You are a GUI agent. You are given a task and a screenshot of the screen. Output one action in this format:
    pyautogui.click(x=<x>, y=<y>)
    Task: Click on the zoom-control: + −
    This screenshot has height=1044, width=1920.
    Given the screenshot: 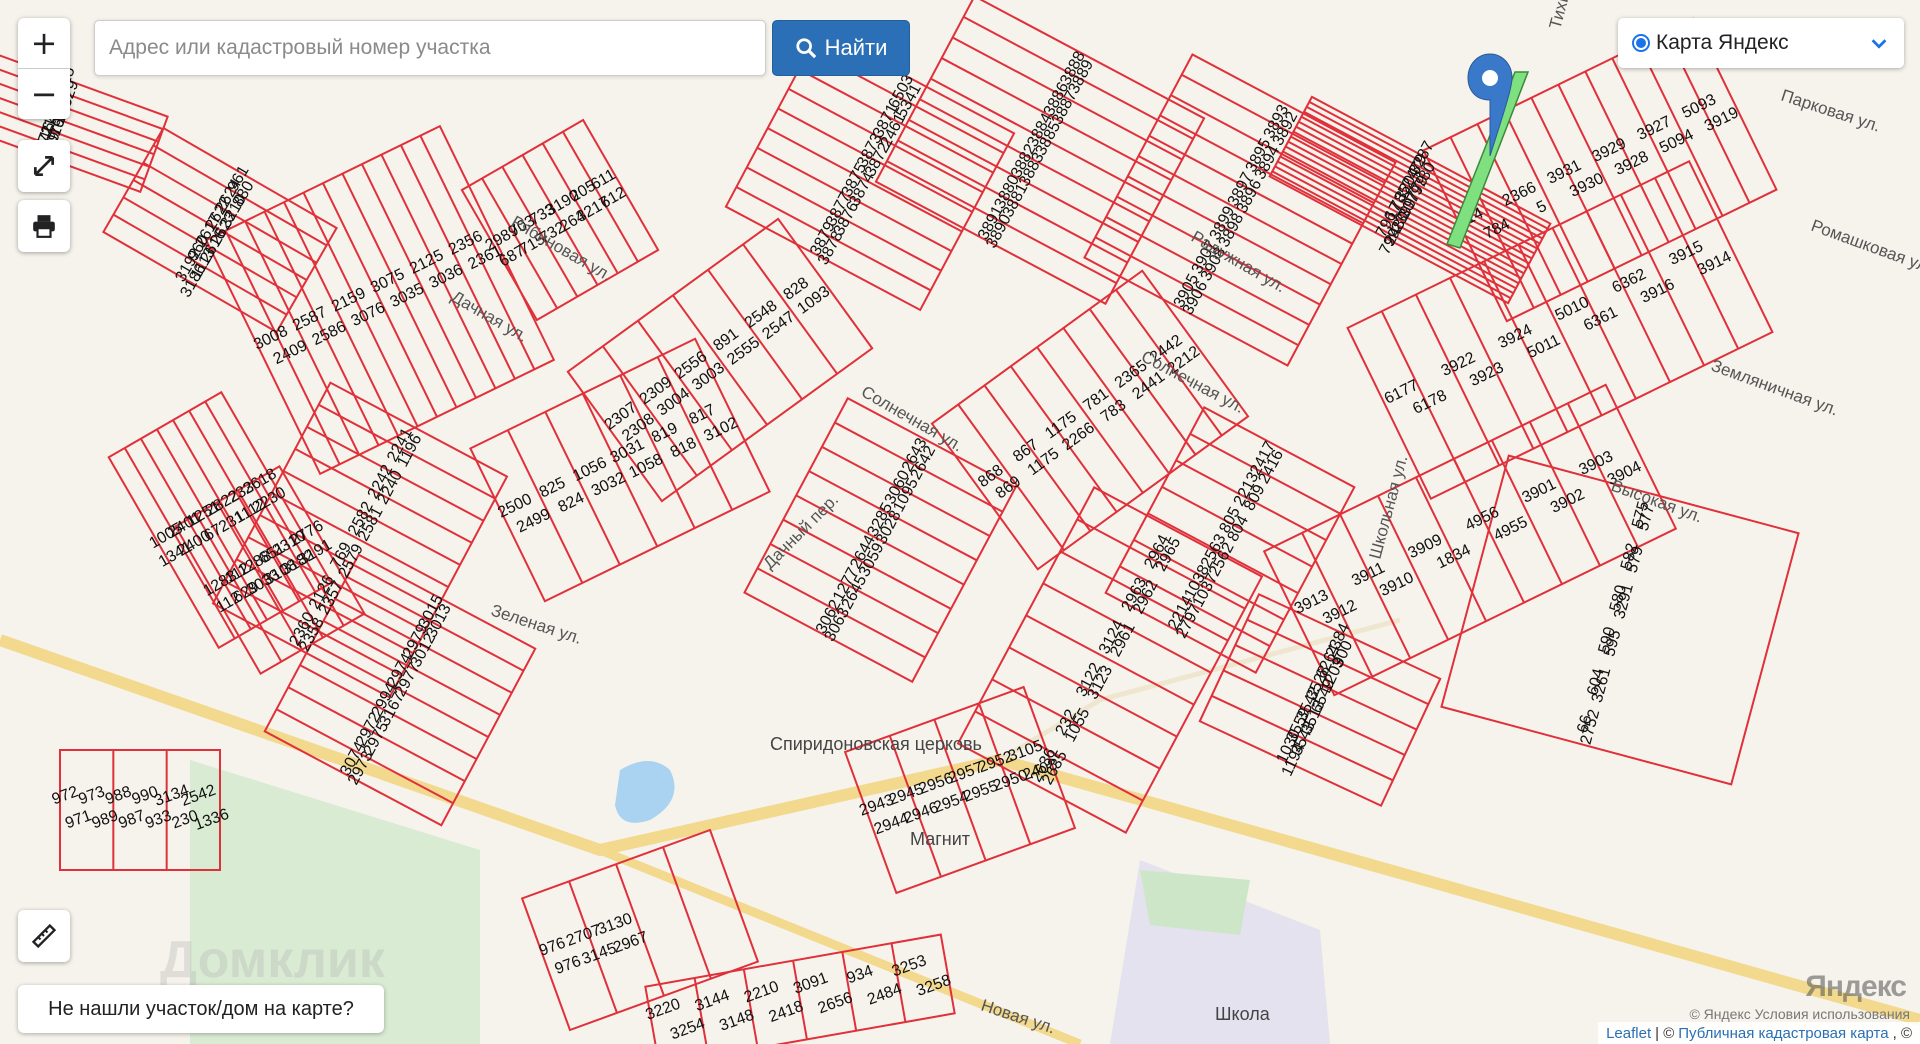 What is the action you would take?
    pyautogui.click(x=44, y=68)
    